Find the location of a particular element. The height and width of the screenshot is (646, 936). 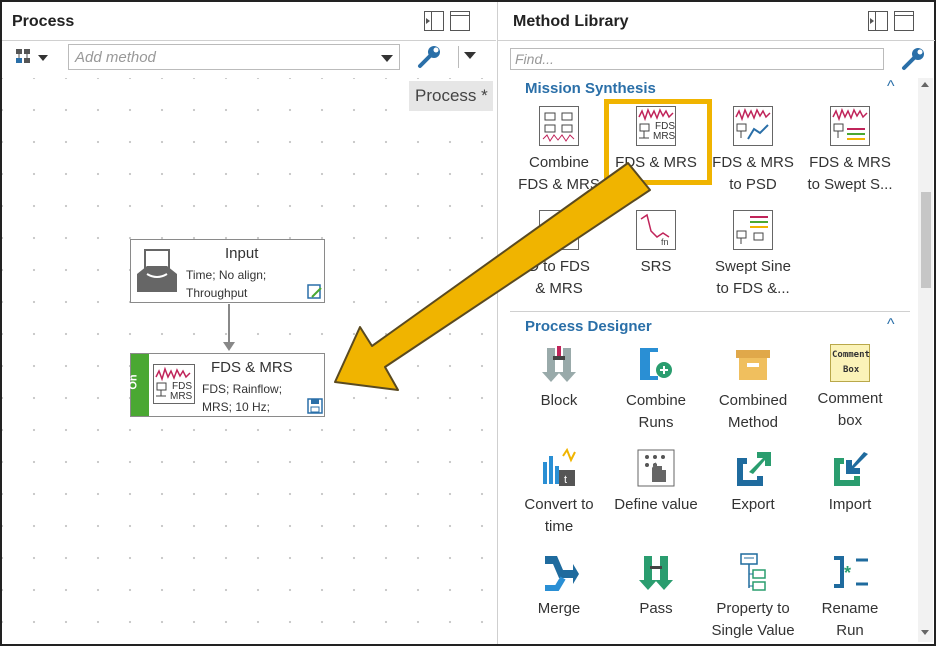

property-tree-icon is located at coordinates (753, 572).